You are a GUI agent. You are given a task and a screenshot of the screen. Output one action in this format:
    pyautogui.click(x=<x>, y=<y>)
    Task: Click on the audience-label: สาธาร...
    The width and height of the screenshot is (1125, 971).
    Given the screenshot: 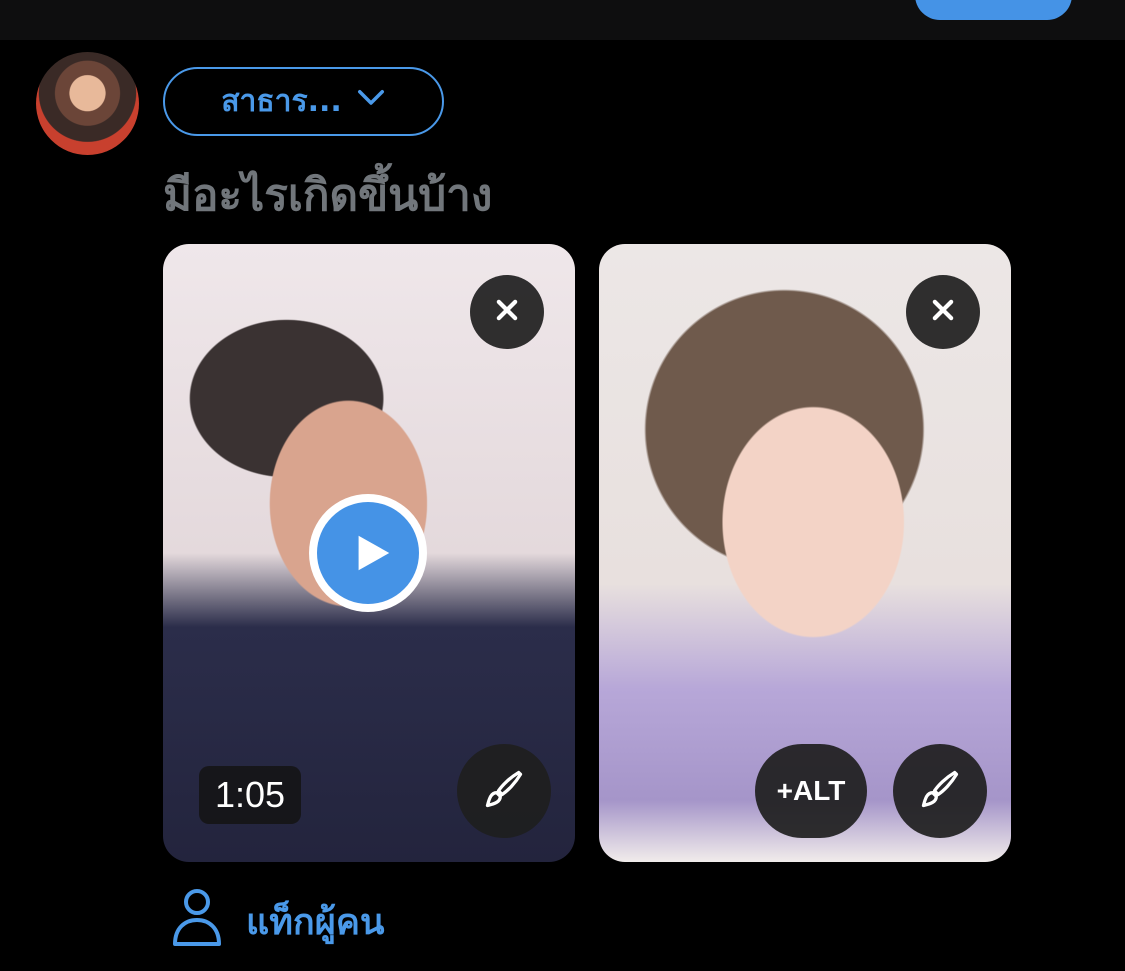 What is the action you would take?
    pyautogui.click(x=281, y=101)
    